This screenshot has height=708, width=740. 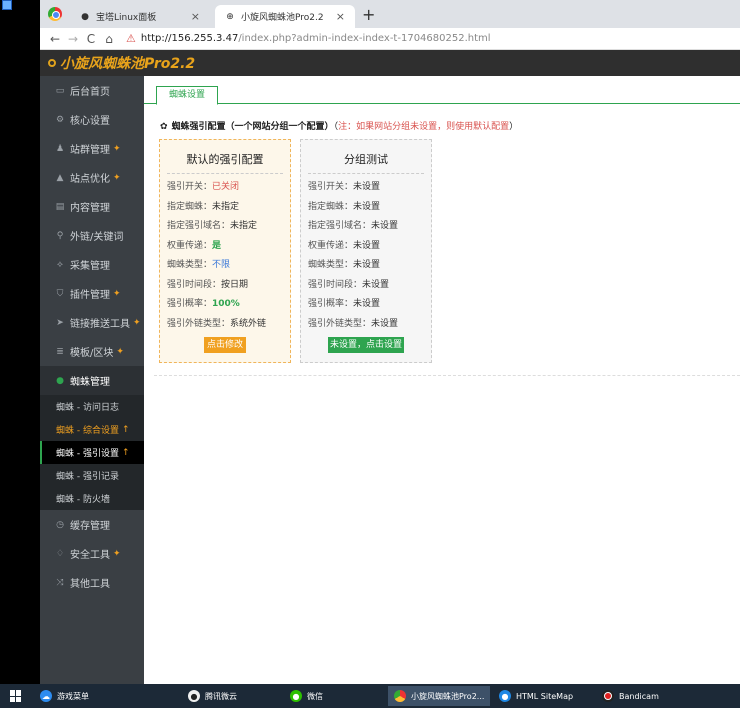 I want to click on row-spider-type: 蜘蛛类型：不限, so click(x=225, y=266).